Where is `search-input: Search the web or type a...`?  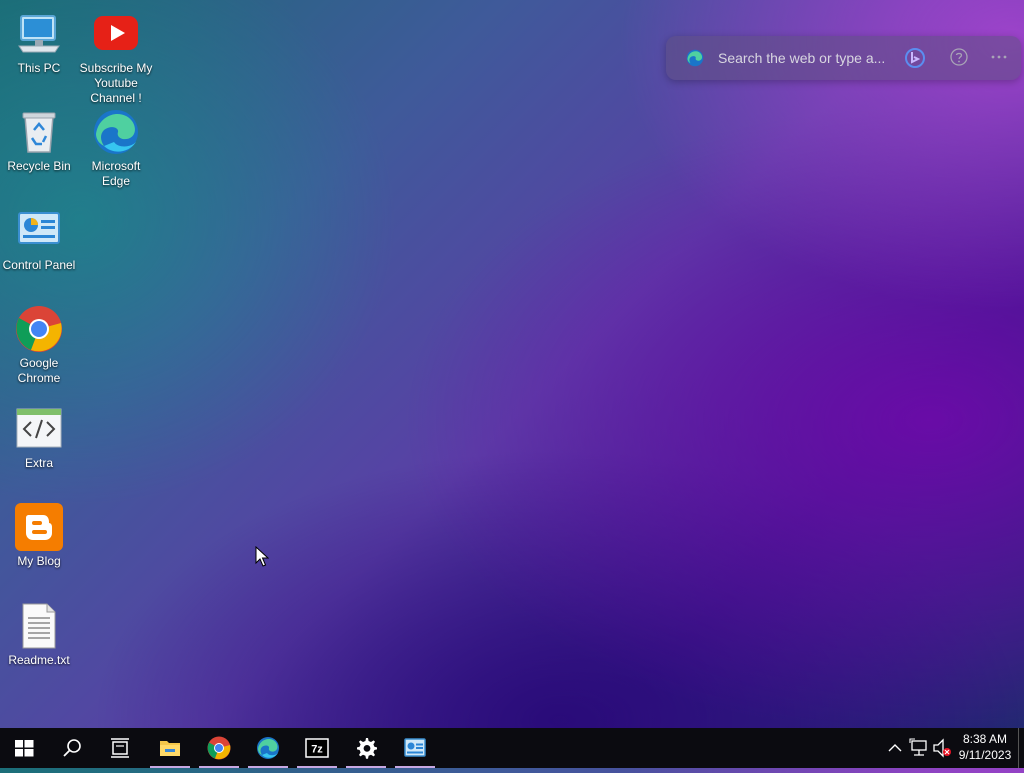
search-input: Search the web or type a... is located at coordinates (801, 58).